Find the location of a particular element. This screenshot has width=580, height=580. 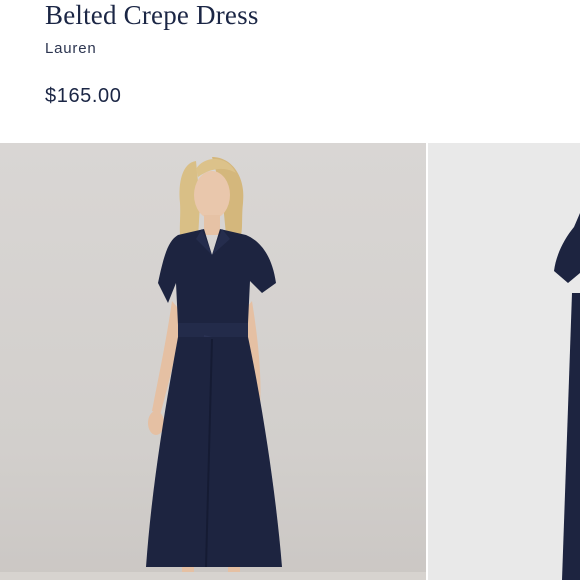

product-price: $165.00 is located at coordinates (83, 96).